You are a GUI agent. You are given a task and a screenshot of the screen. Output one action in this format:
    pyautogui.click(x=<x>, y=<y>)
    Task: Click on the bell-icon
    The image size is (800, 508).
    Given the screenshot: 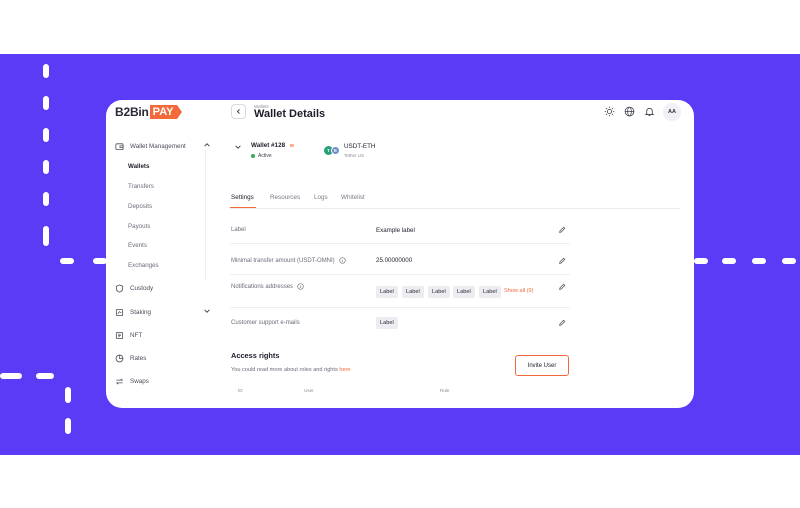 What is the action you would take?
    pyautogui.click(x=649, y=111)
    